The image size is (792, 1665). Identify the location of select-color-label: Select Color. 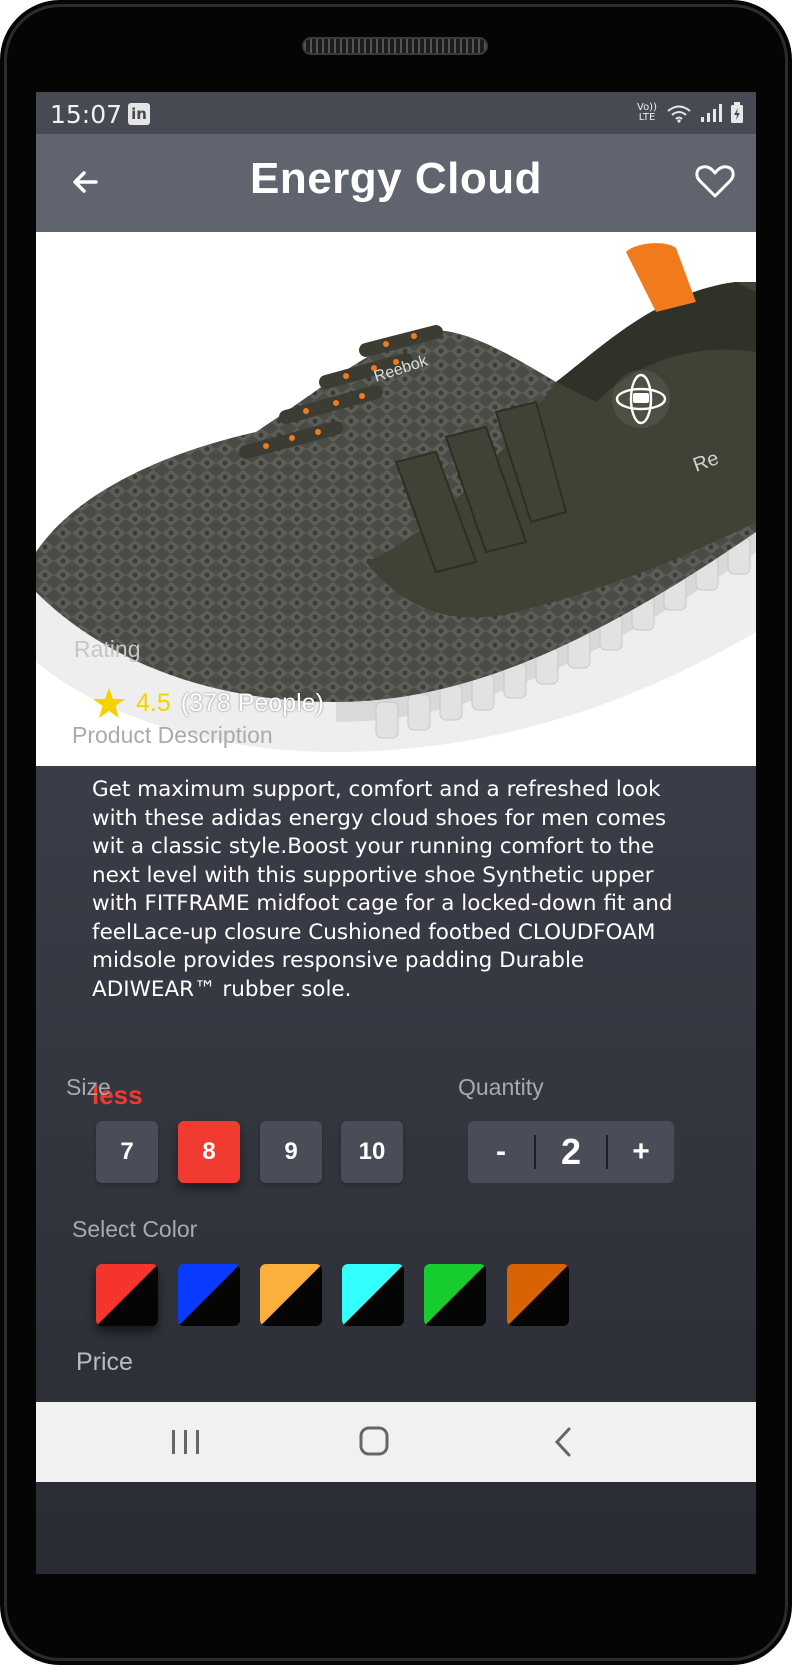
(135, 1229).